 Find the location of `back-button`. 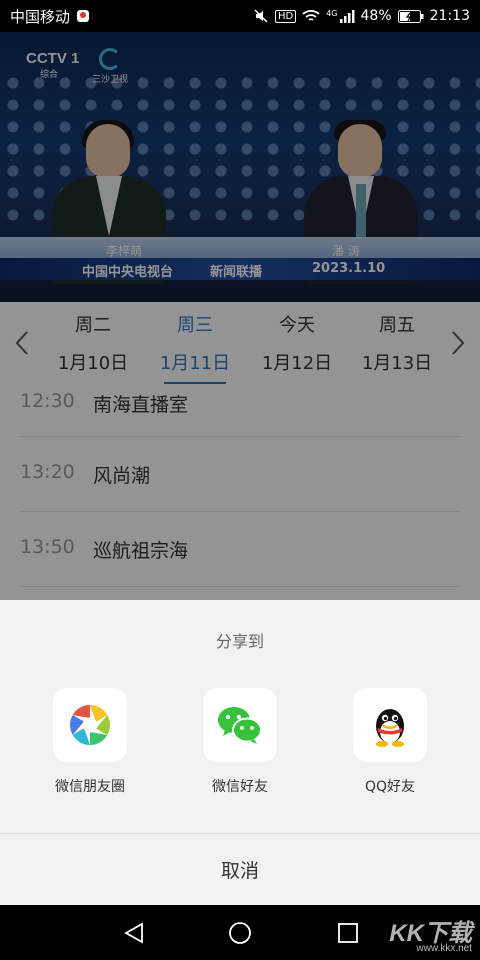

back-button is located at coordinates (134, 933).